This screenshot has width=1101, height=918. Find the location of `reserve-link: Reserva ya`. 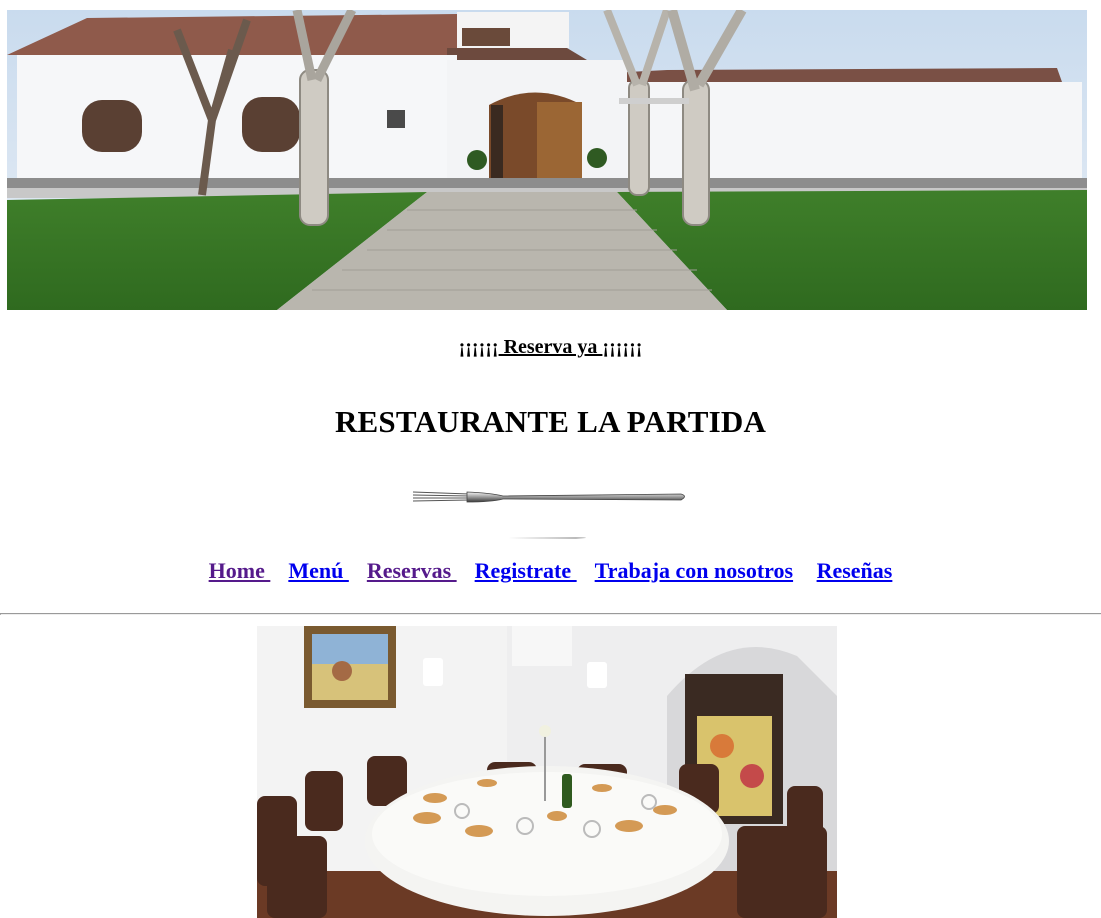

reserve-link: Reserva ya is located at coordinates (551, 347).